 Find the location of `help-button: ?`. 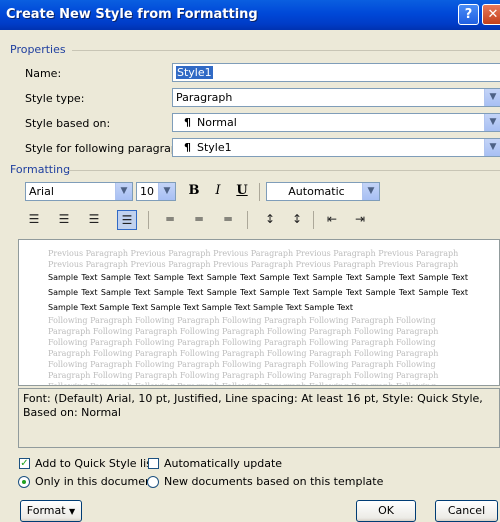

help-button: ? is located at coordinates (468, 14).